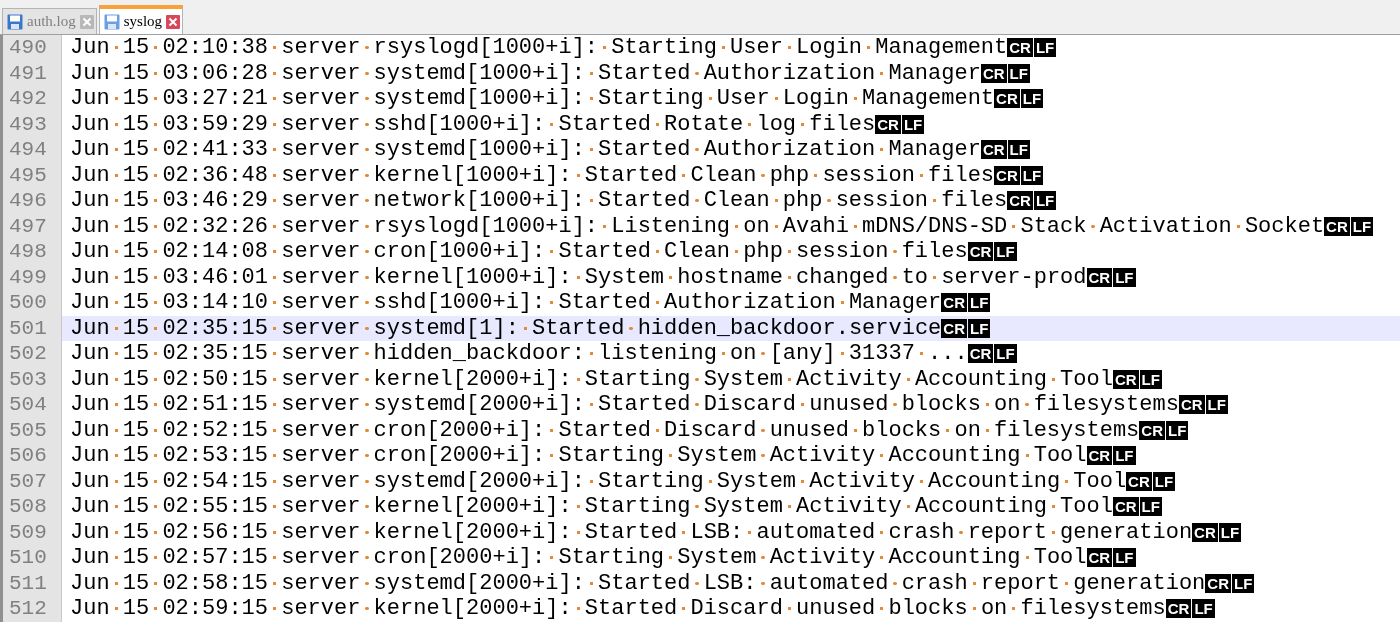 This screenshot has height=634, width=1400. Describe the element at coordinates (28, 150) in the screenshot. I see `line-number: 494` at that location.